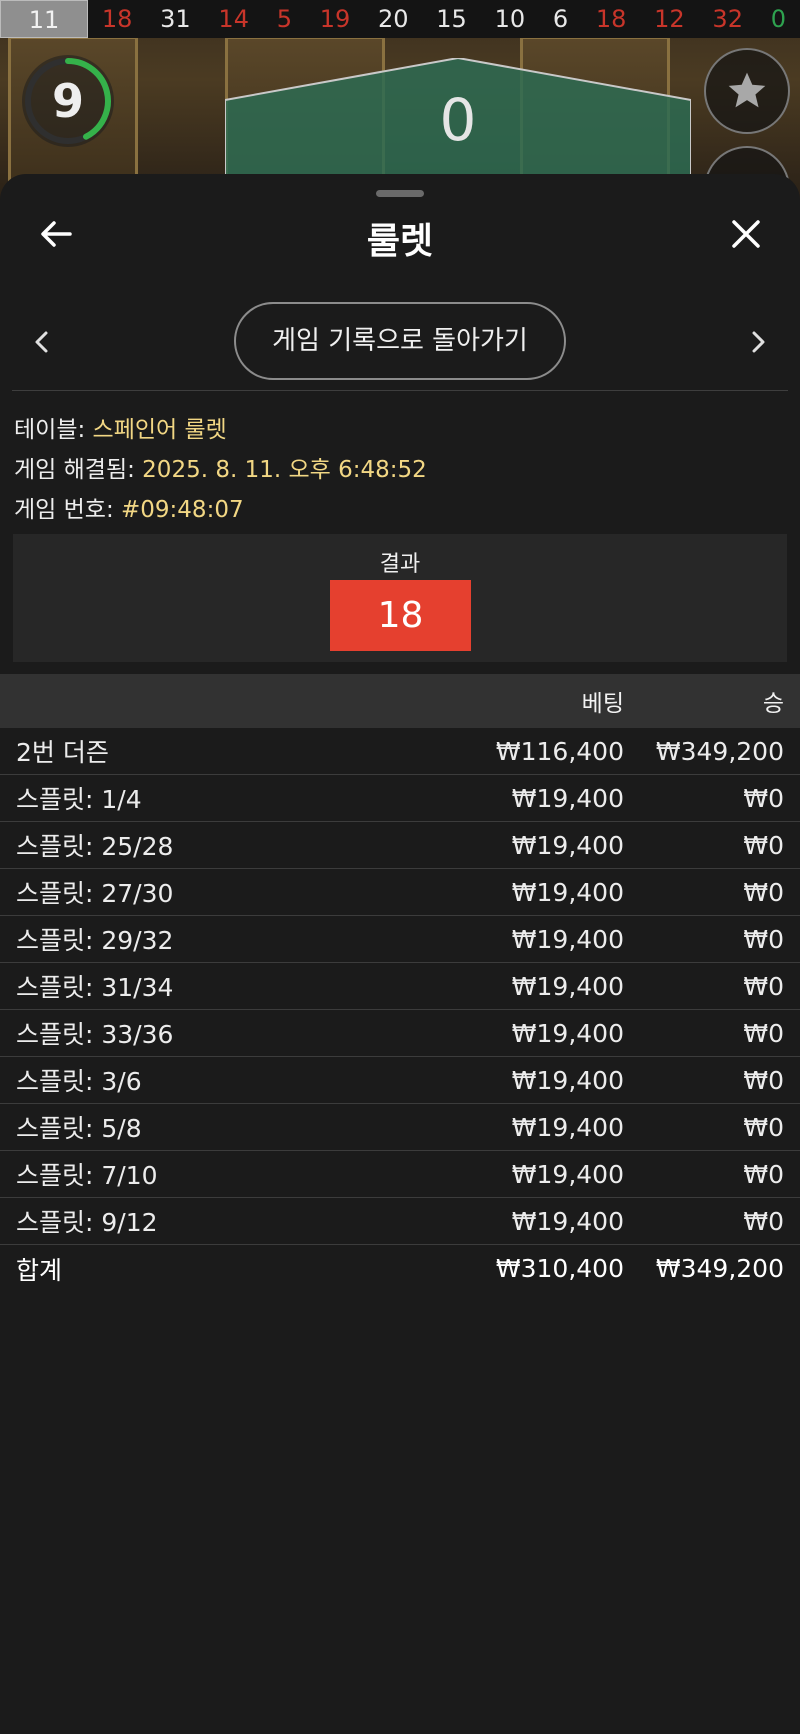 This screenshot has width=800, height=1734. I want to click on zero-label: 0, so click(458, 120).